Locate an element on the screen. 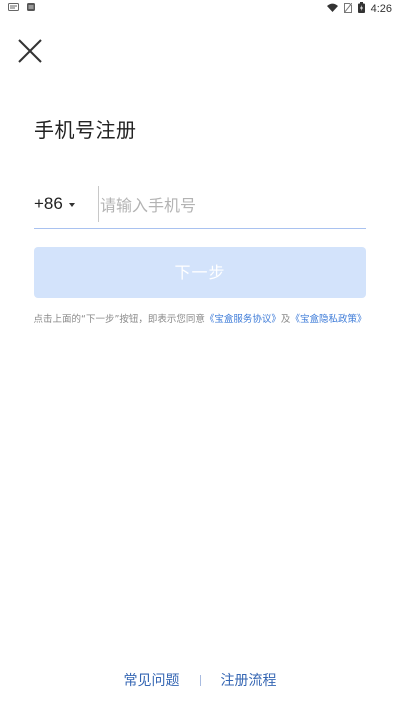 The width and height of the screenshot is (400, 710). phone-number-input is located at coordinates (231, 205).